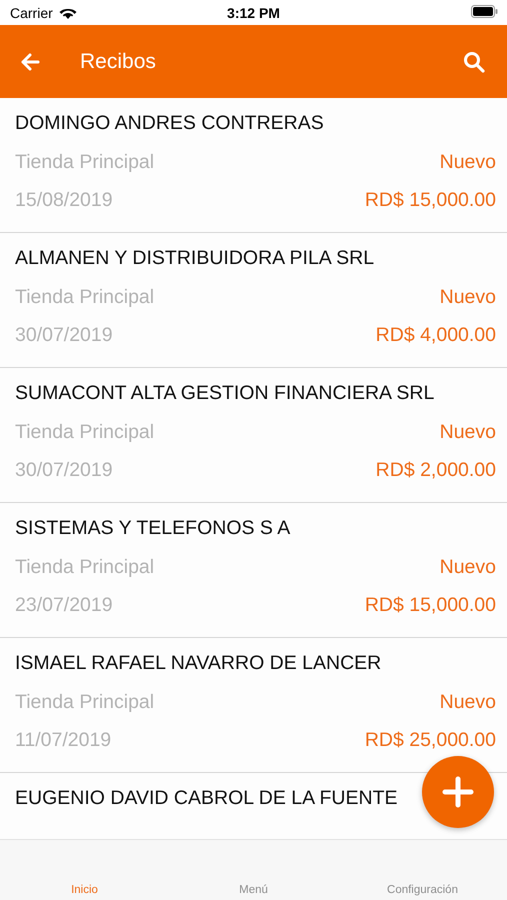 The width and height of the screenshot is (507, 900). What do you see at coordinates (253, 12) in the screenshot?
I see `clock-time: 3:12 PM` at bounding box center [253, 12].